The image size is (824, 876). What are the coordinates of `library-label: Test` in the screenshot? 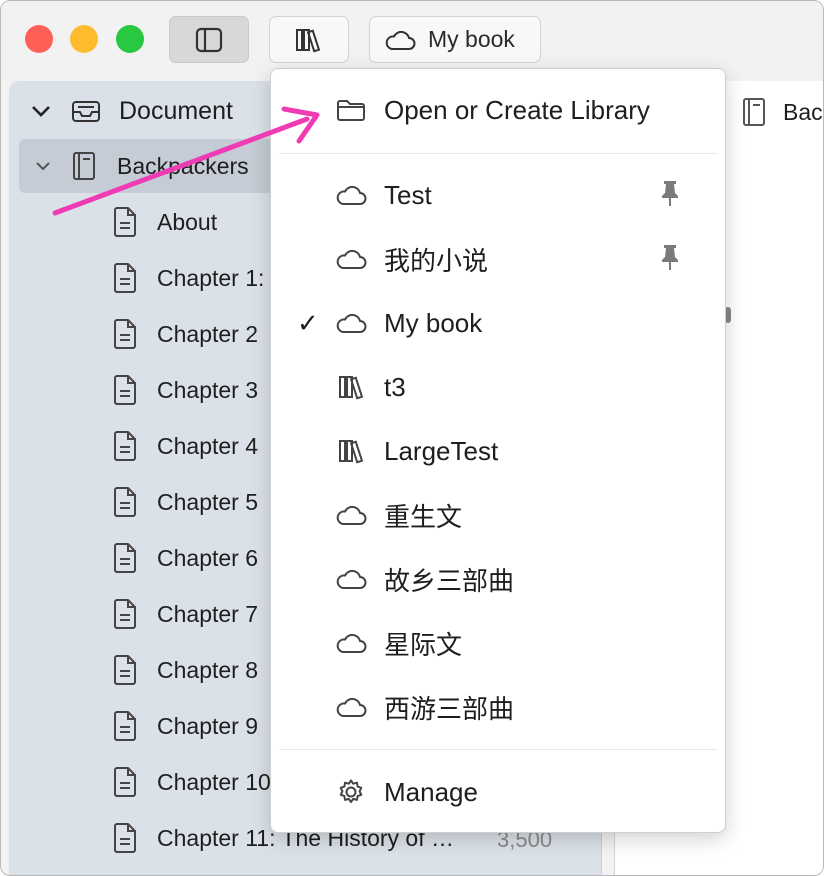 It's located at (408, 194).